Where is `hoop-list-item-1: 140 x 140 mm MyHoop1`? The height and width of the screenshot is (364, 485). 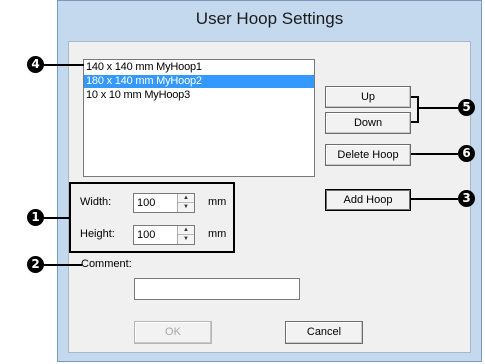
hoop-list-item-1: 140 x 140 mm MyHoop1 is located at coordinates (199, 67).